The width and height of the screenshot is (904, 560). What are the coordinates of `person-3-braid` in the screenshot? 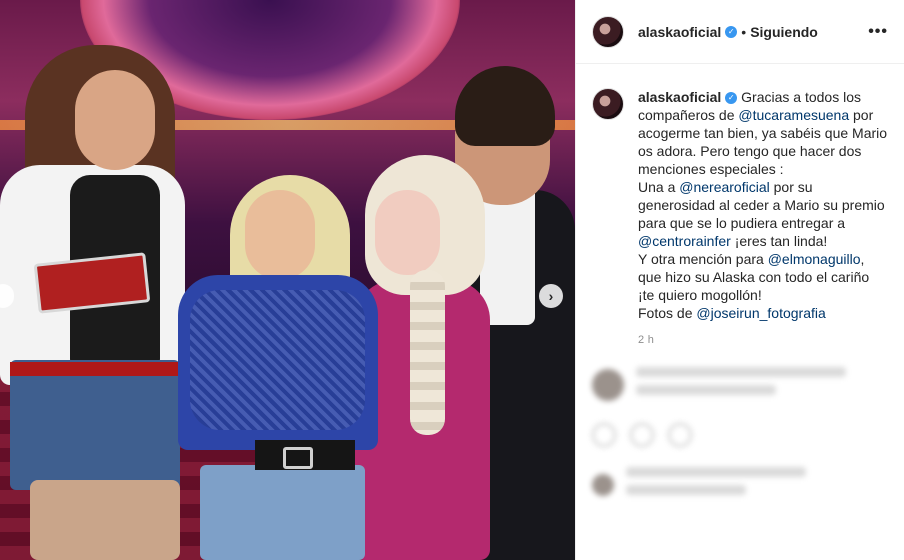 It's located at (427, 352).